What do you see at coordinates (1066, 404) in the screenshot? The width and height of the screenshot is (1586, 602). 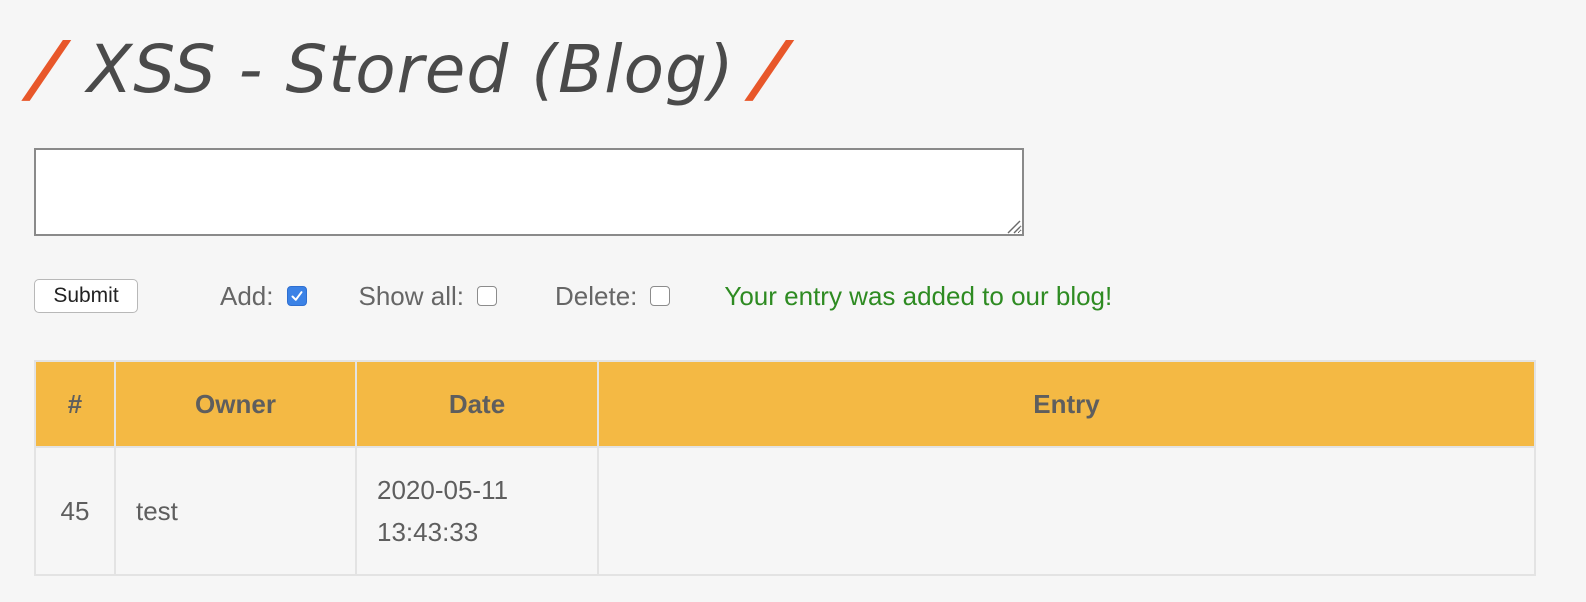 I see `column-header-entry: Entry` at bounding box center [1066, 404].